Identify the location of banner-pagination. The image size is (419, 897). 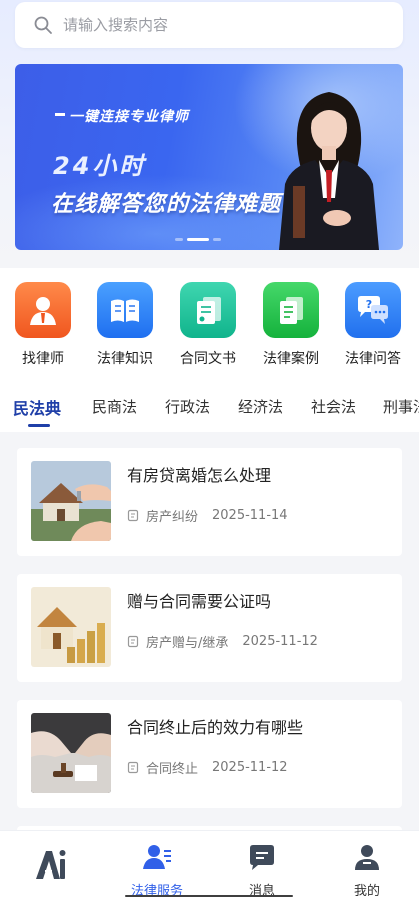
(198, 239).